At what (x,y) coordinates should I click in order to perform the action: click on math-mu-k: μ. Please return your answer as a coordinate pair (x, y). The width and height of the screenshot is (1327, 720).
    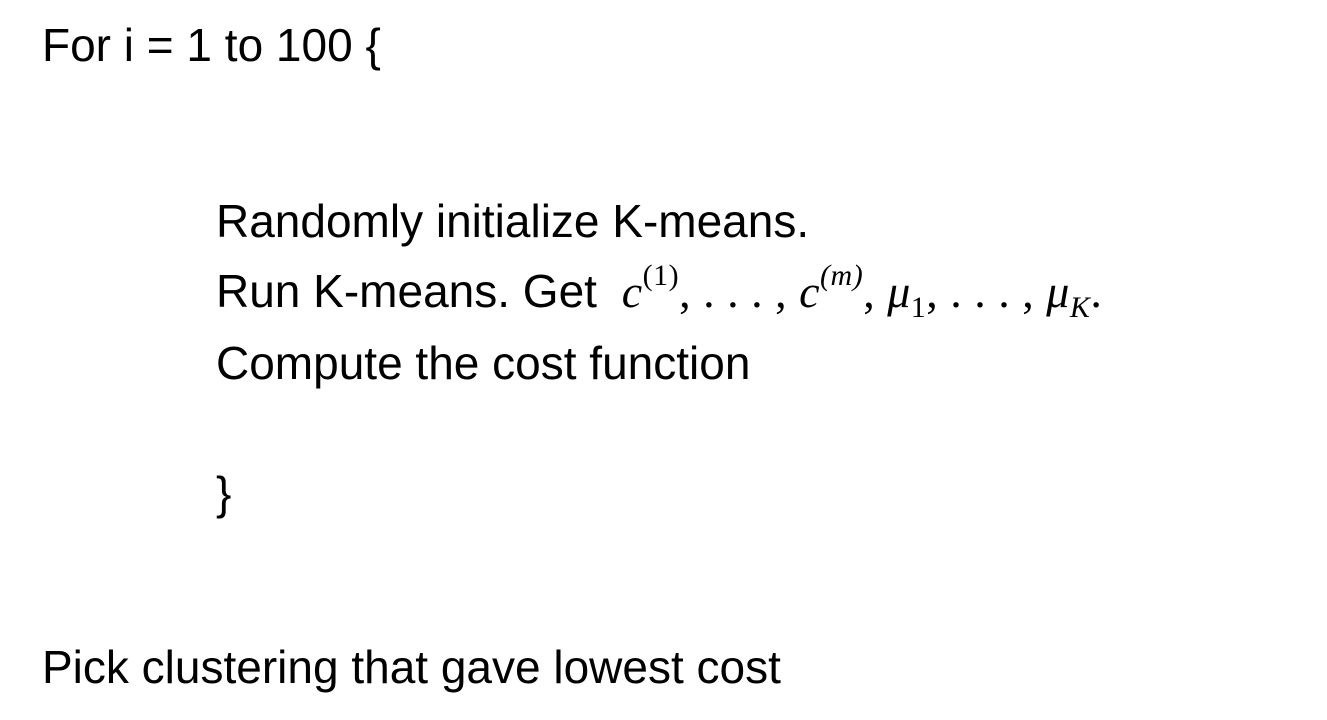
    Looking at the image, I should click on (1058, 291).